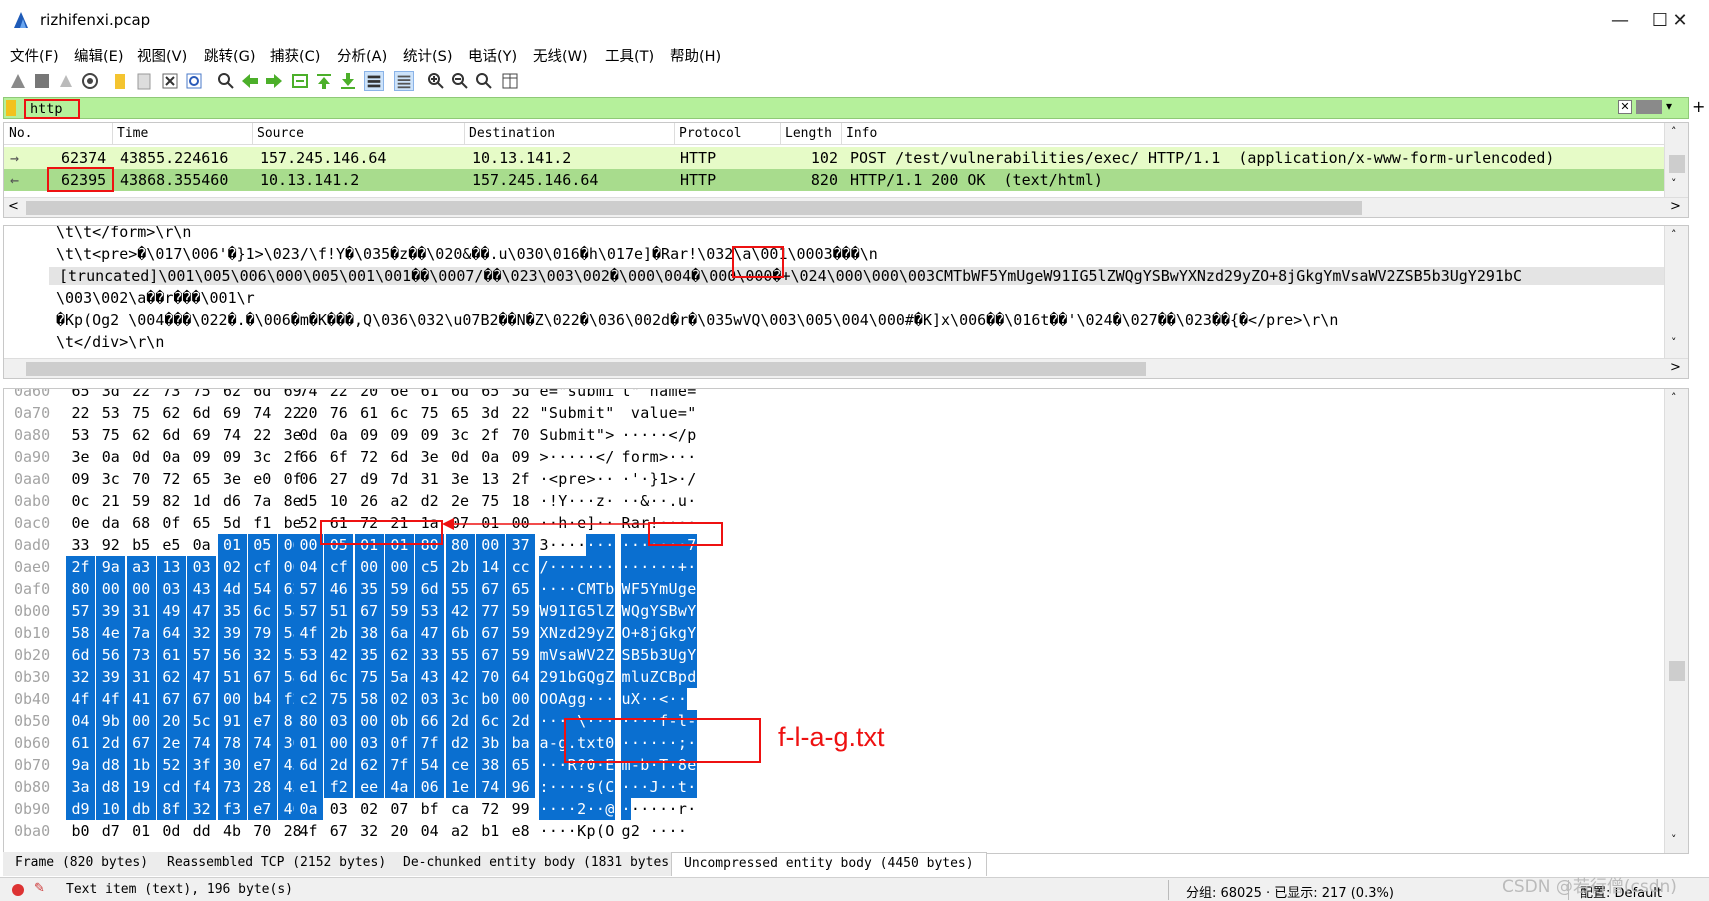  Describe the element at coordinates (490, 743) in the screenshot. I see `hex-byte: 3b` at that location.